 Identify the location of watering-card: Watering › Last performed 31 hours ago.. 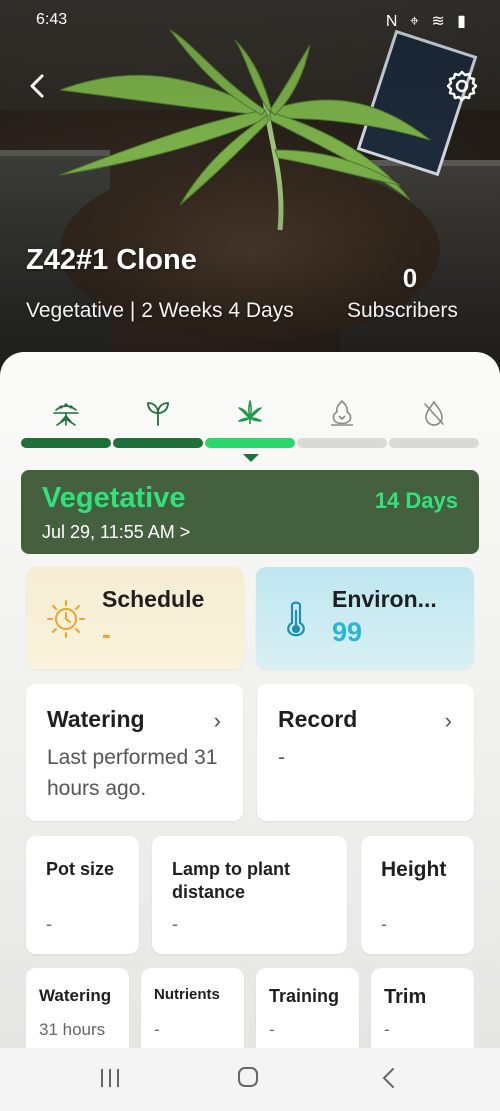
(134, 752).